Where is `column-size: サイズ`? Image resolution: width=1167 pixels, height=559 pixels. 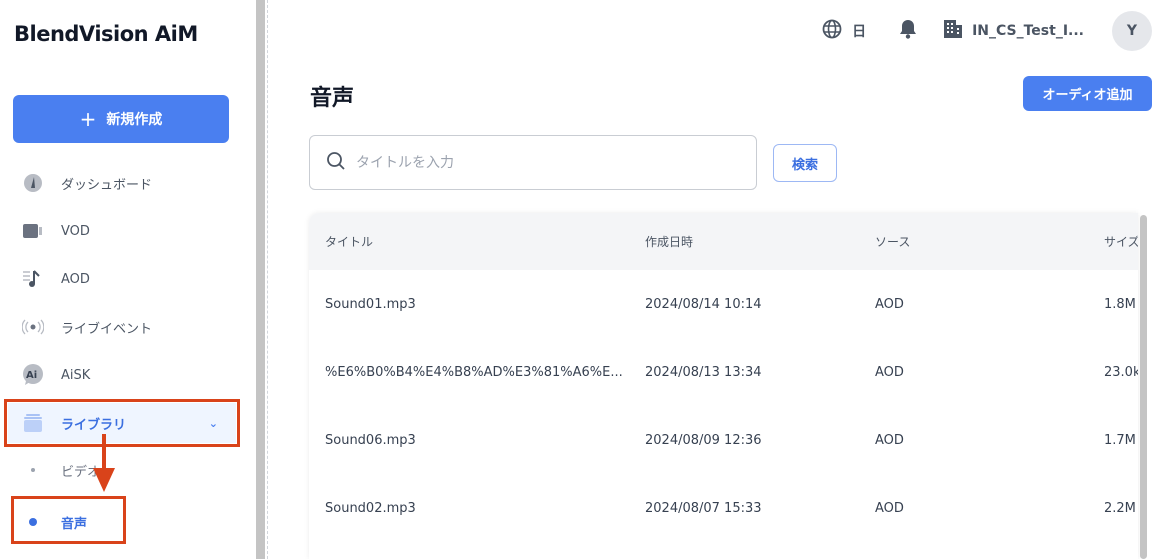
column-size: サイズ is located at coordinates (1121, 241).